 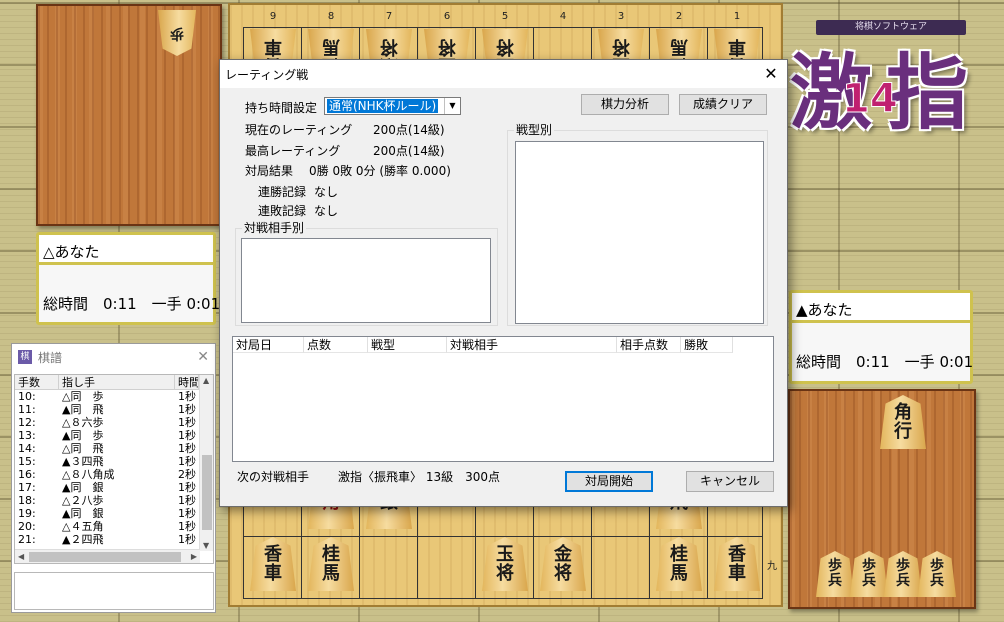 What do you see at coordinates (194, 556) in the screenshot?
I see `scroll-right-arrow-icon: ▶` at bounding box center [194, 556].